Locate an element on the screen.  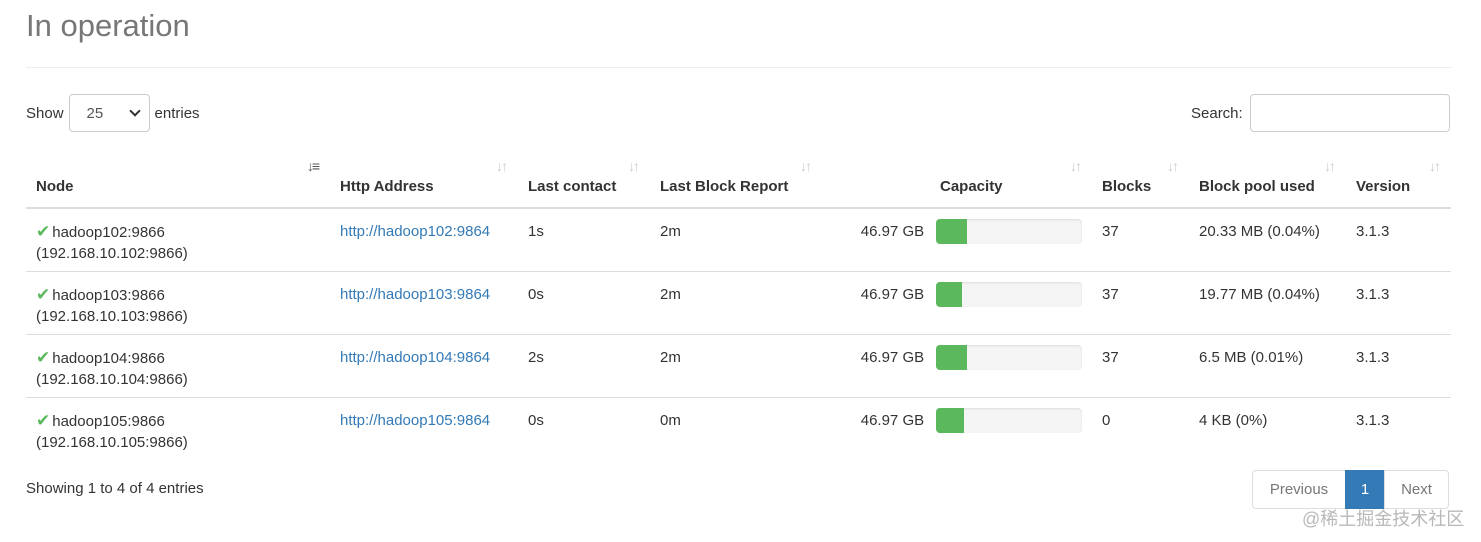
http-address-cell: http://hadoop105:9864 is located at coordinates (424, 428).